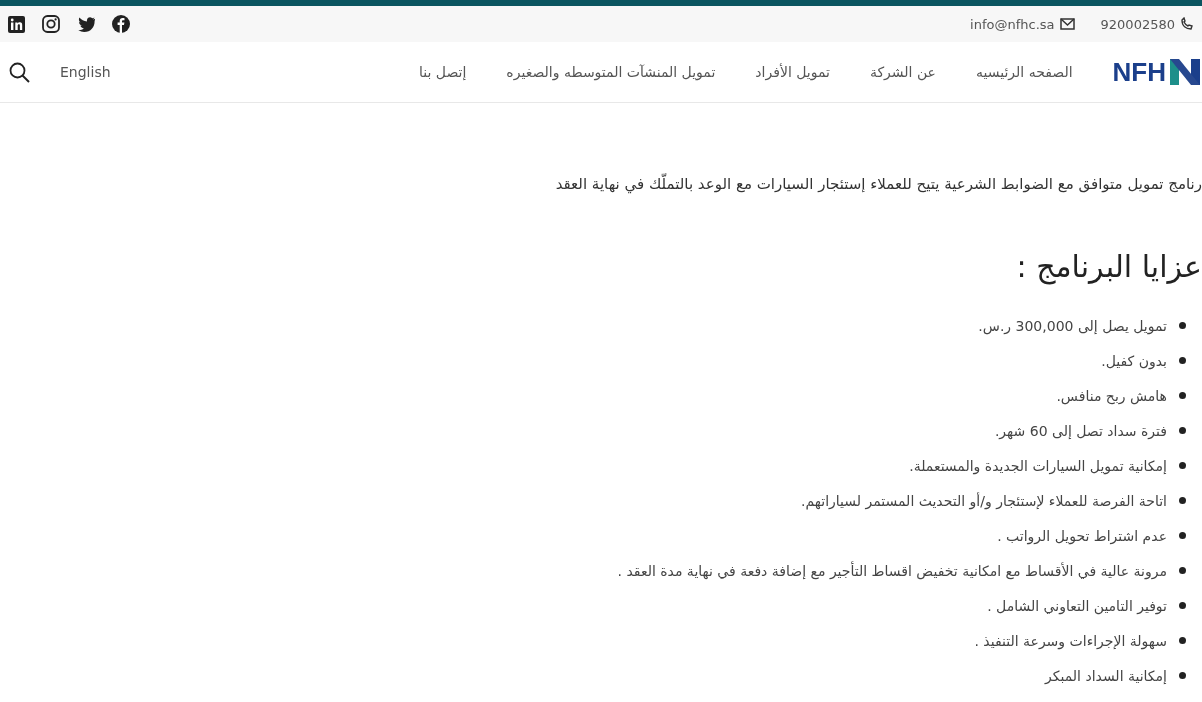 This screenshot has width=1202, height=702. Describe the element at coordinates (1070, 640) in the screenshot. I see `feature-text: سهولة الإجراءات وسرعة التنفيذ .` at that location.